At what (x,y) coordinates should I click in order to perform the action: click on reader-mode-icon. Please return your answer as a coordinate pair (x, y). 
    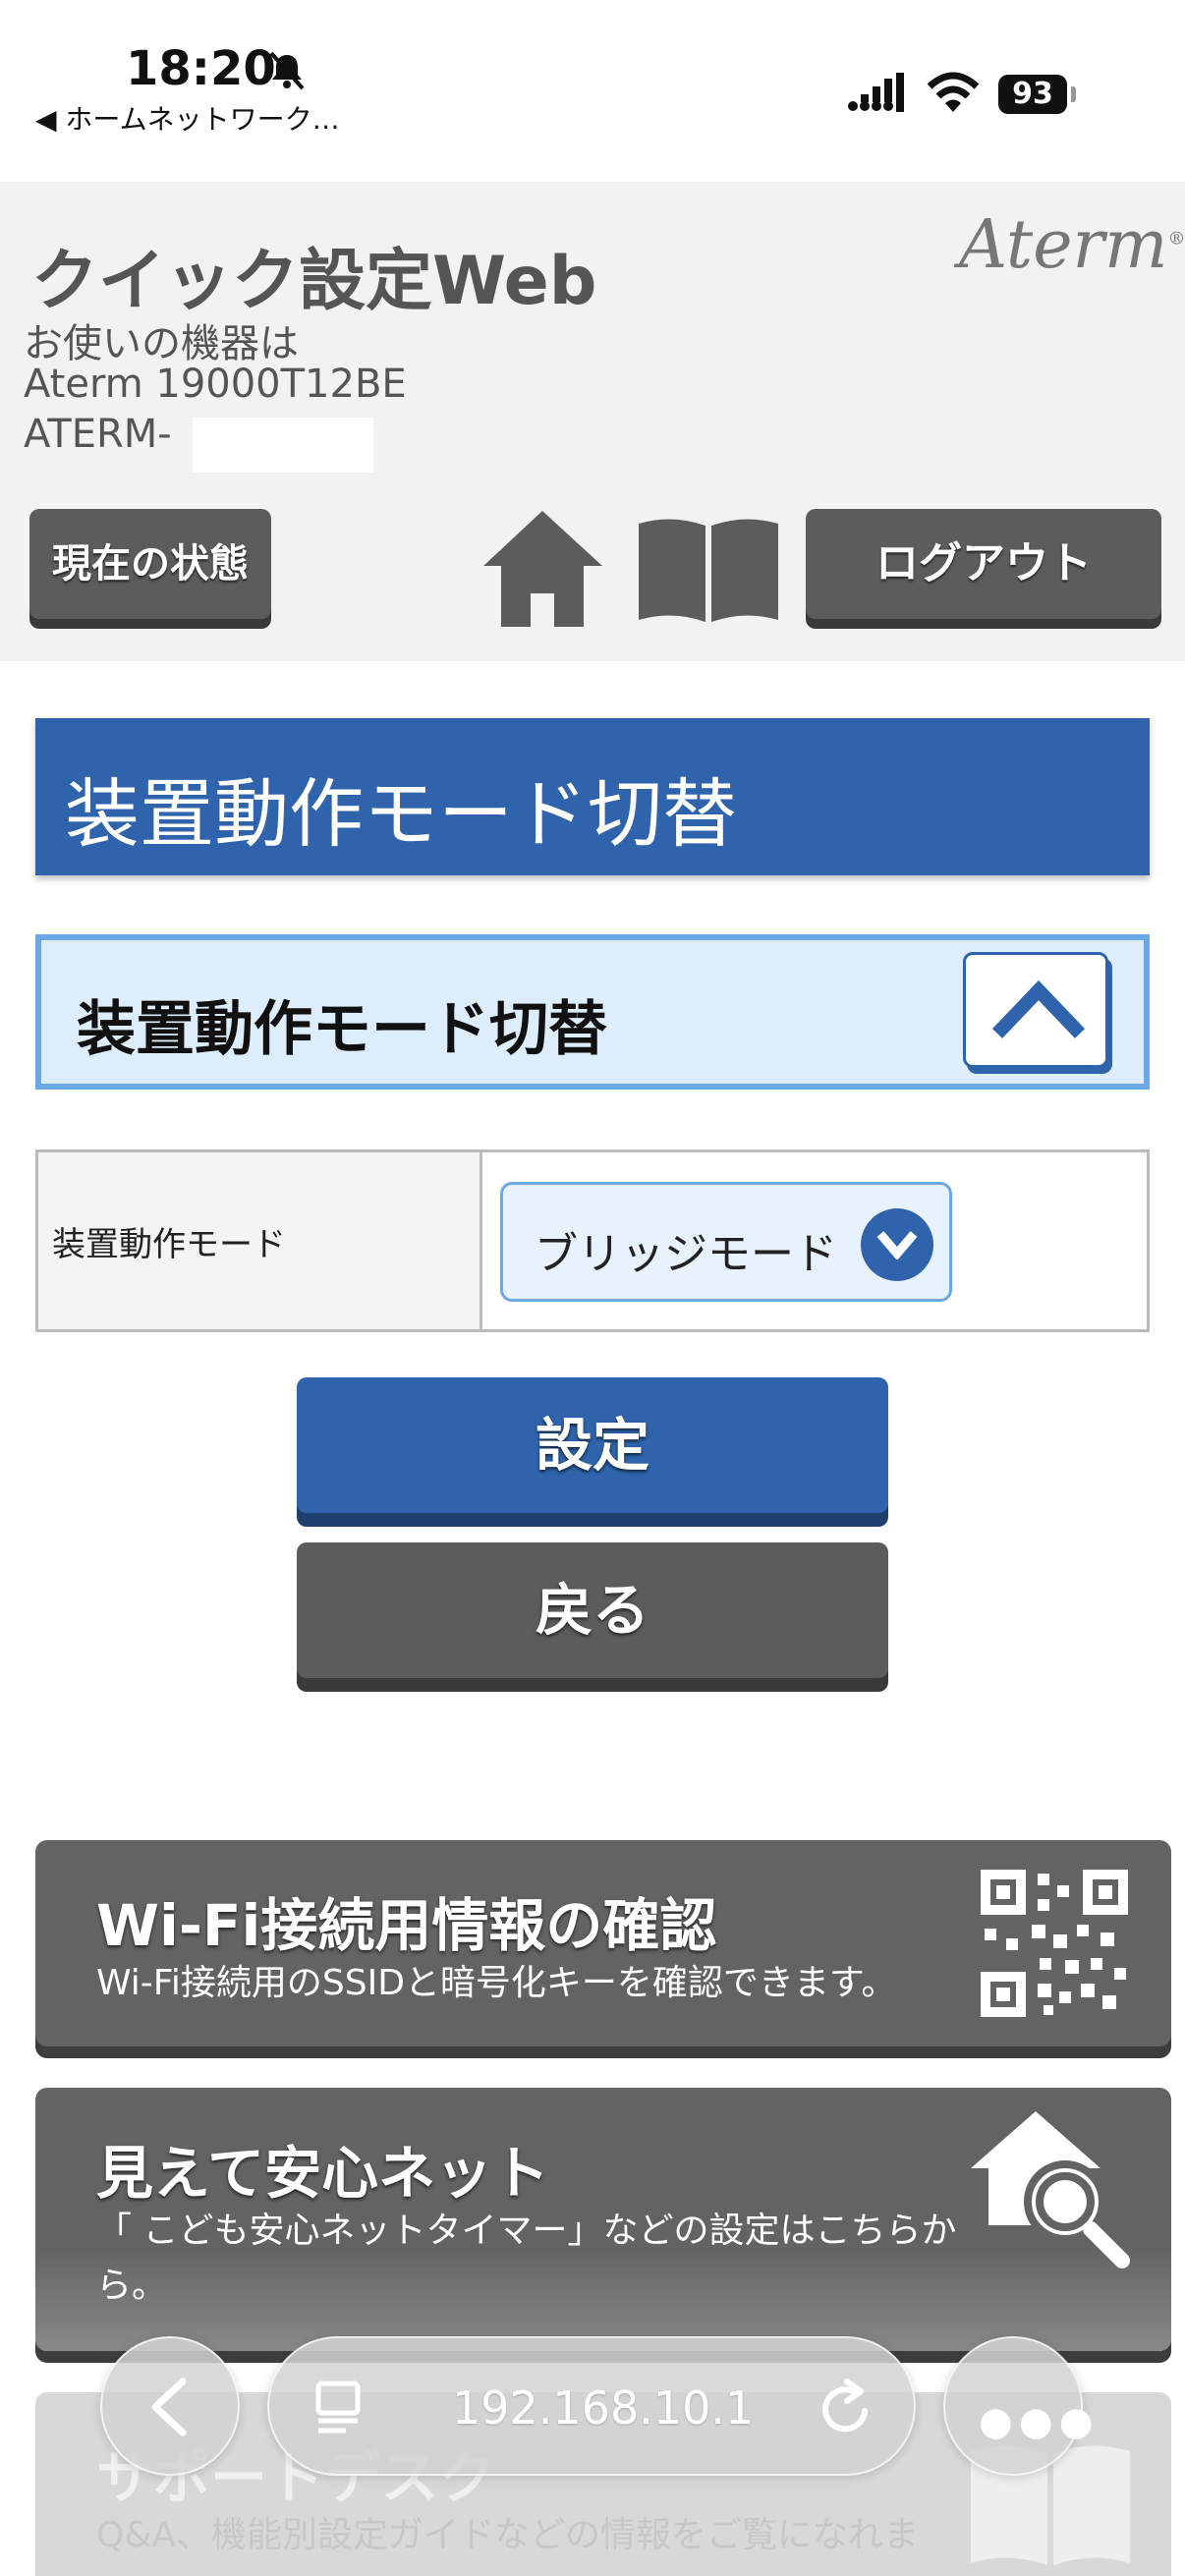
    Looking at the image, I should click on (338, 2407).